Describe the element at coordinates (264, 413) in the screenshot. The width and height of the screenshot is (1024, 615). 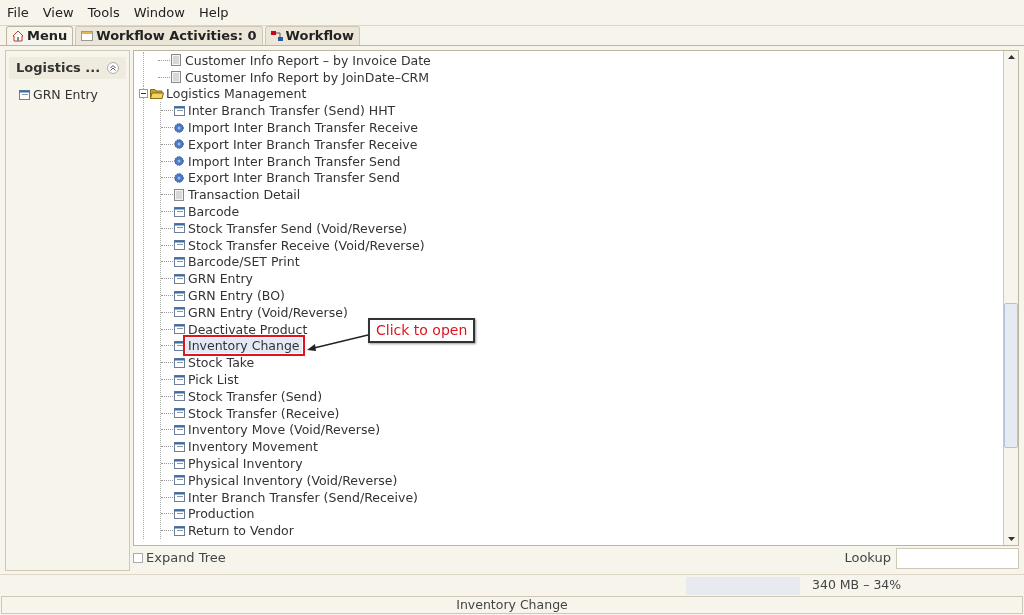
I see `tree-item: Stock Transfer (Receive)` at that location.